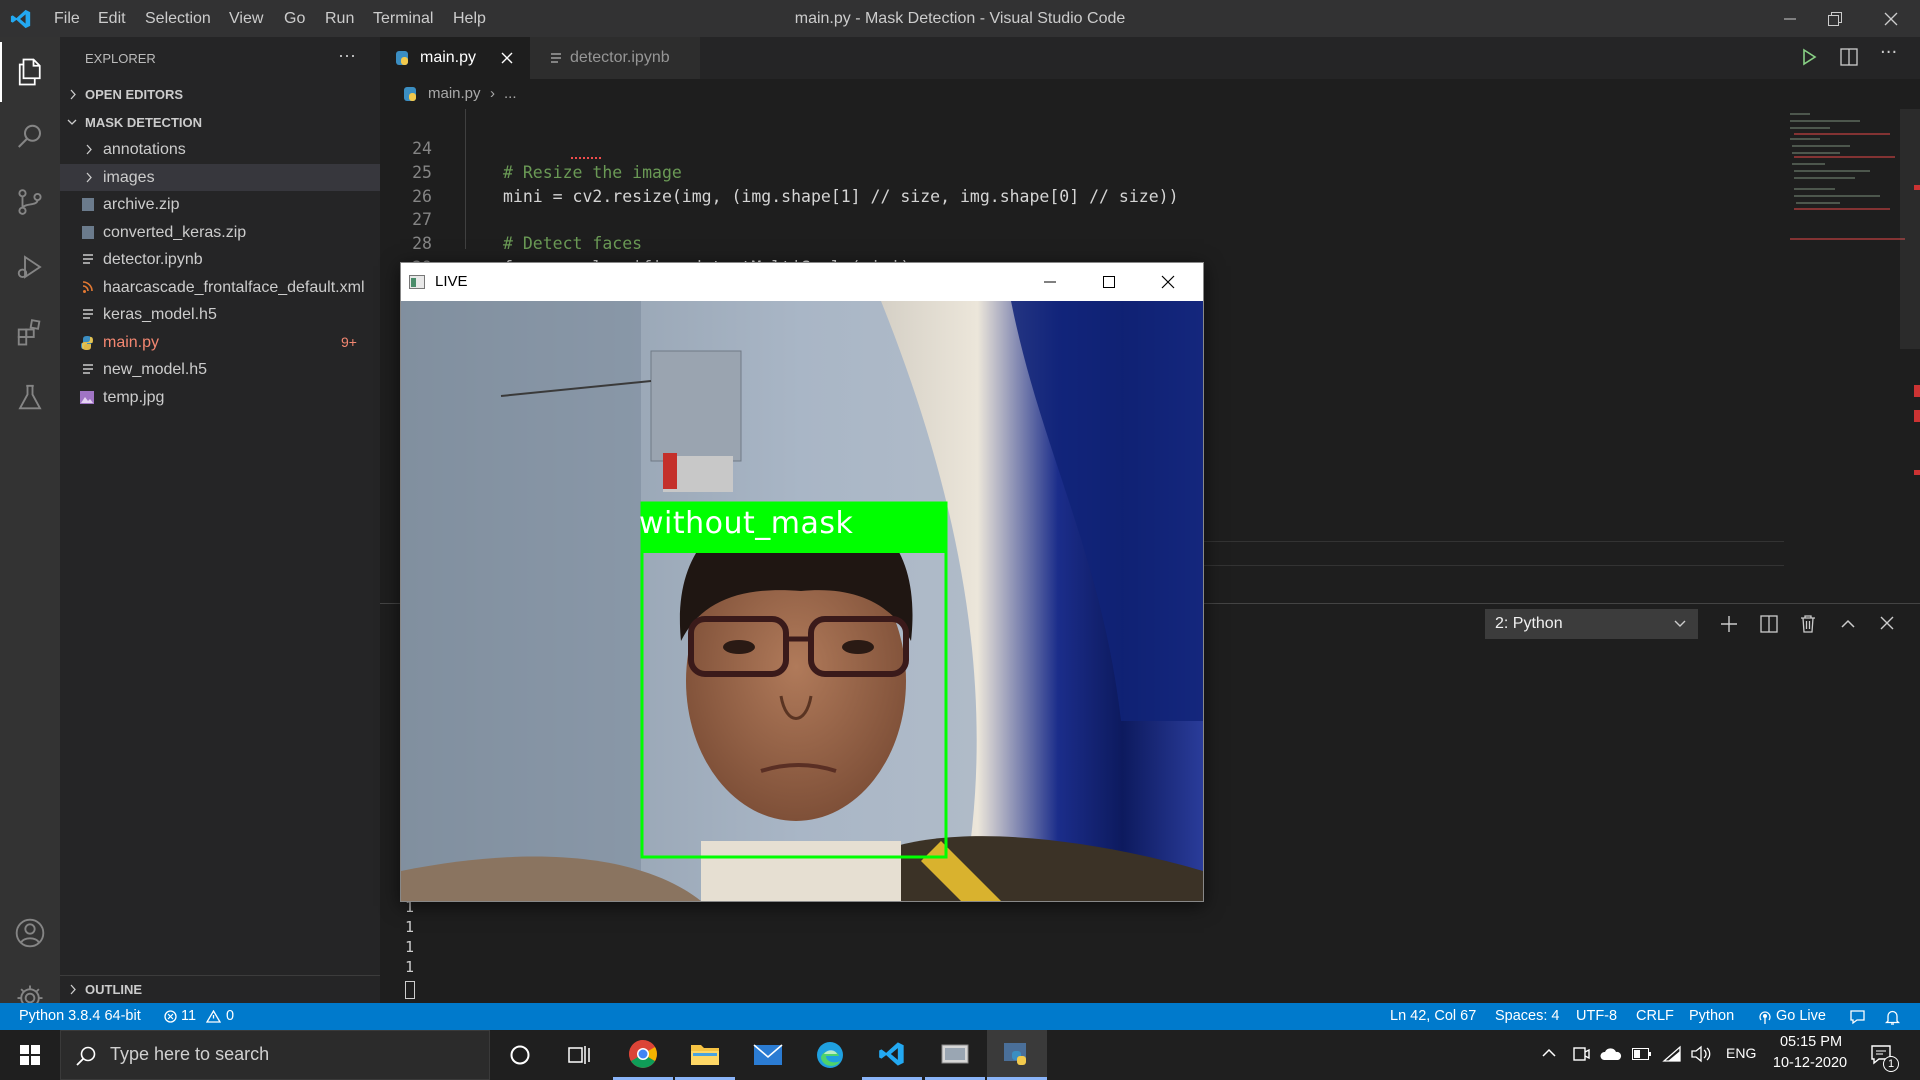 This screenshot has width=1920, height=1080. What do you see at coordinates (30, 933) in the screenshot?
I see `account-icon` at bounding box center [30, 933].